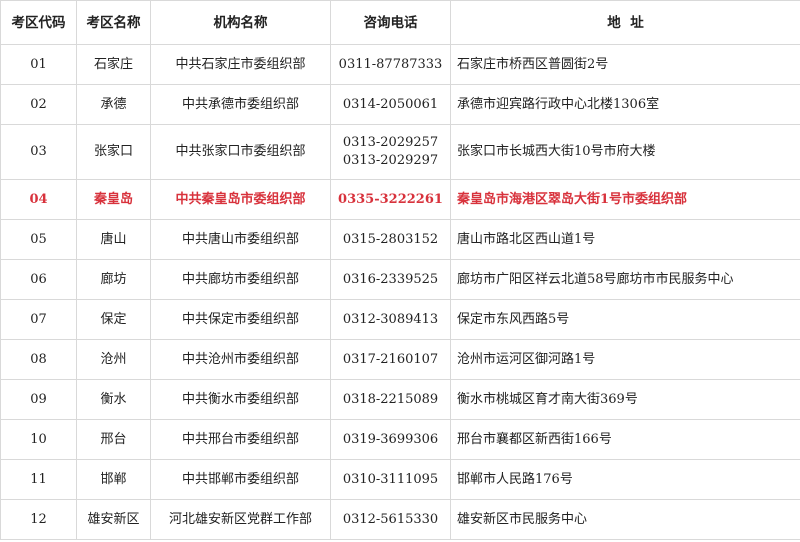  What do you see at coordinates (240, 199) in the screenshot?
I see `cell-org: 中共秦皇岛市委组织部` at bounding box center [240, 199].